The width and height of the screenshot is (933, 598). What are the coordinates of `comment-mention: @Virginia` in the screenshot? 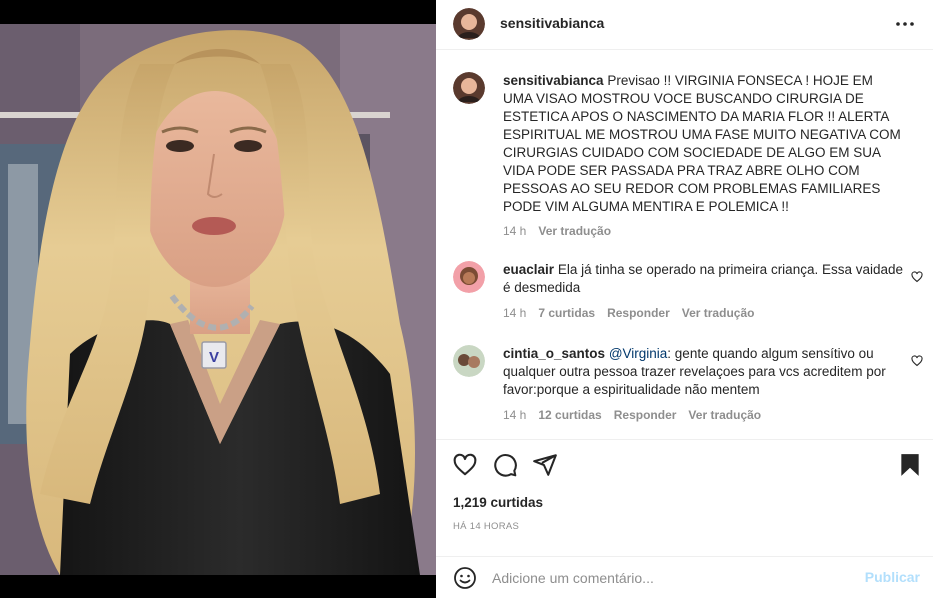 It's located at (638, 353).